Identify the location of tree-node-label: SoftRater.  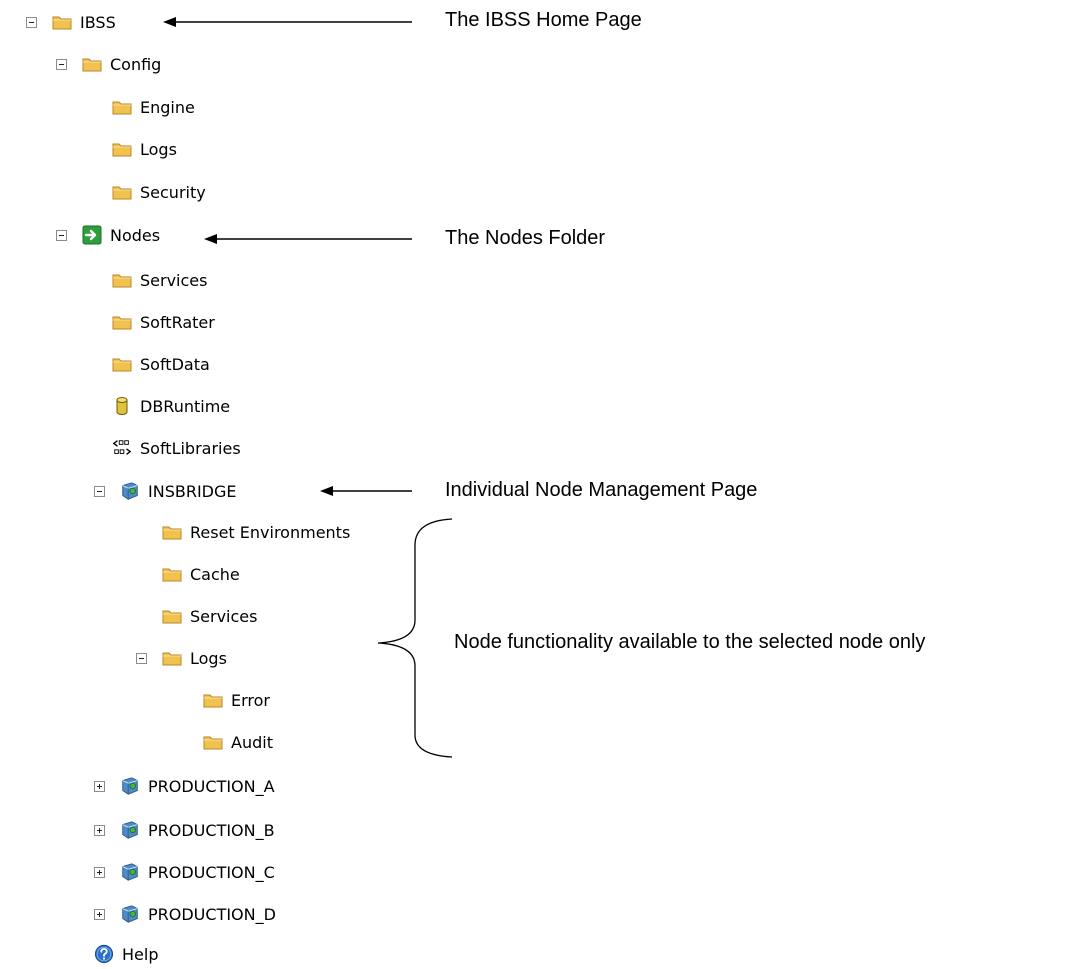
(177, 322).